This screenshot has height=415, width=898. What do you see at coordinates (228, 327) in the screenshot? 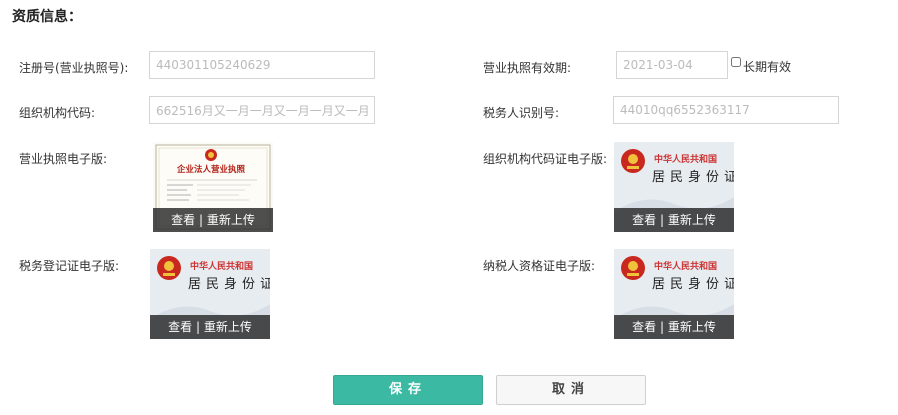
I see `tax-reg-cert-reupload-link: 重新上传` at bounding box center [228, 327].